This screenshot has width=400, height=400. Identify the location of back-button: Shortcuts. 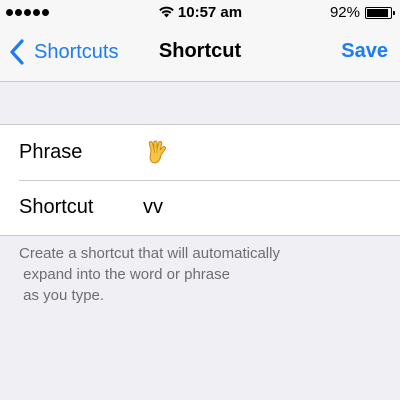
(63, 52).